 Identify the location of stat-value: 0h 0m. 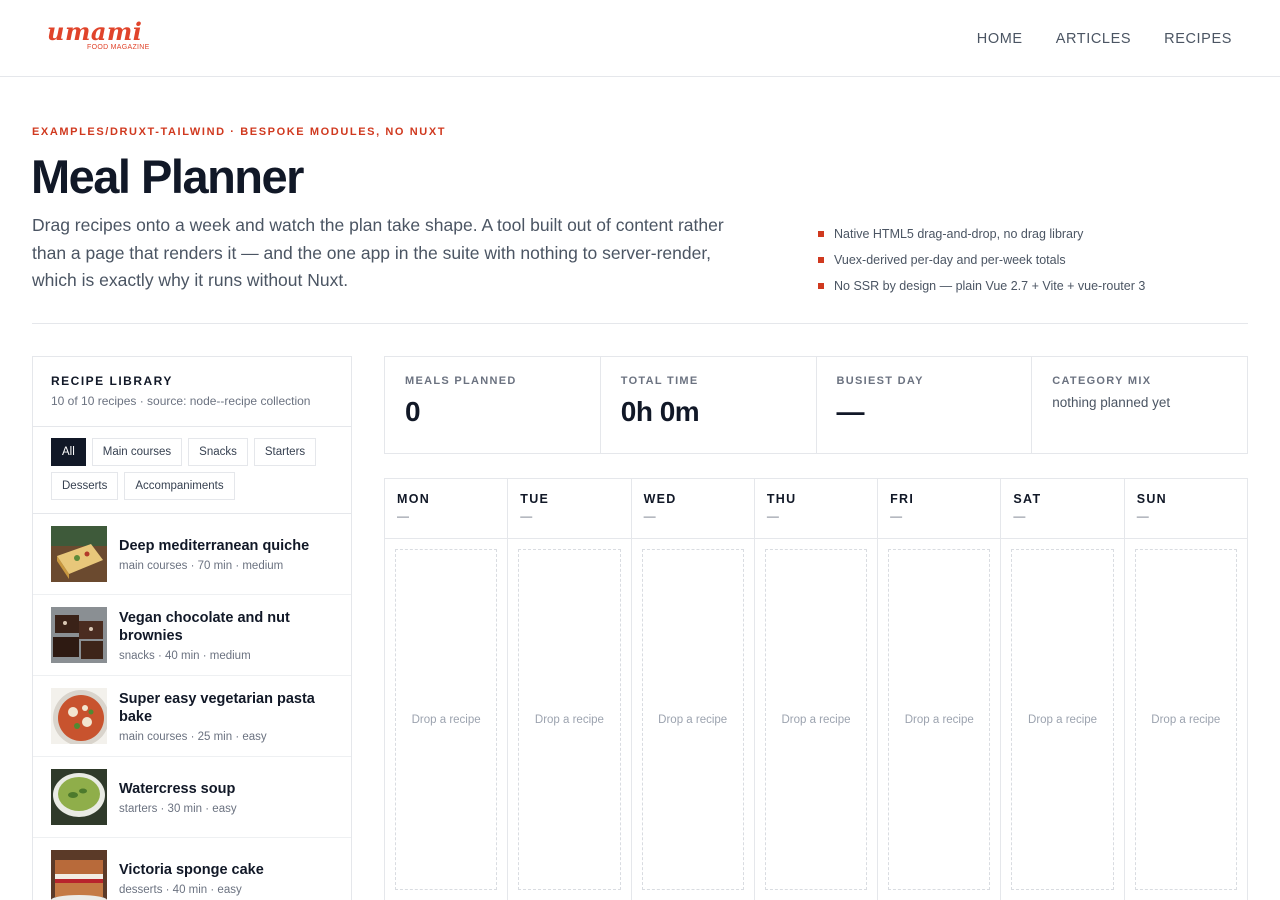
(660, 411).